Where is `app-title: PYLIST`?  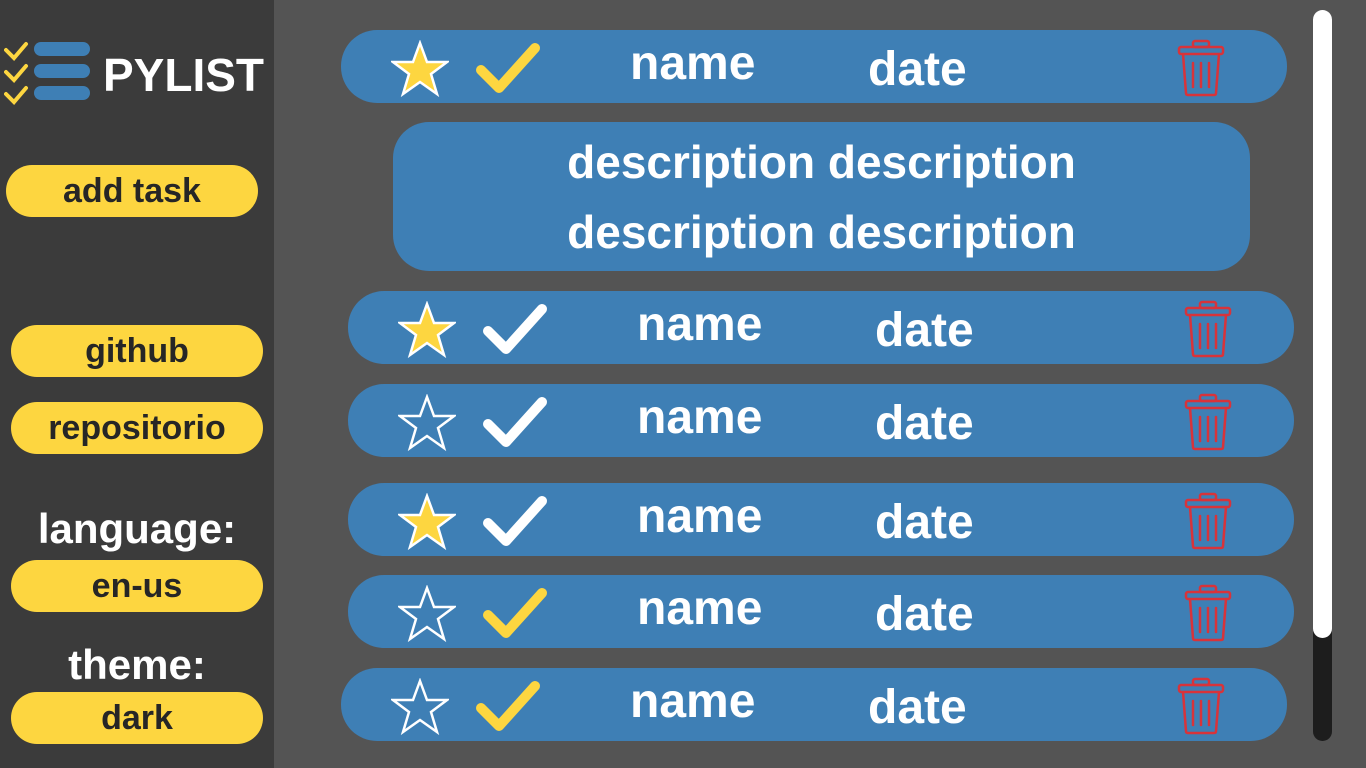
app-title: PYLIST is located at coordinates (184, 75).